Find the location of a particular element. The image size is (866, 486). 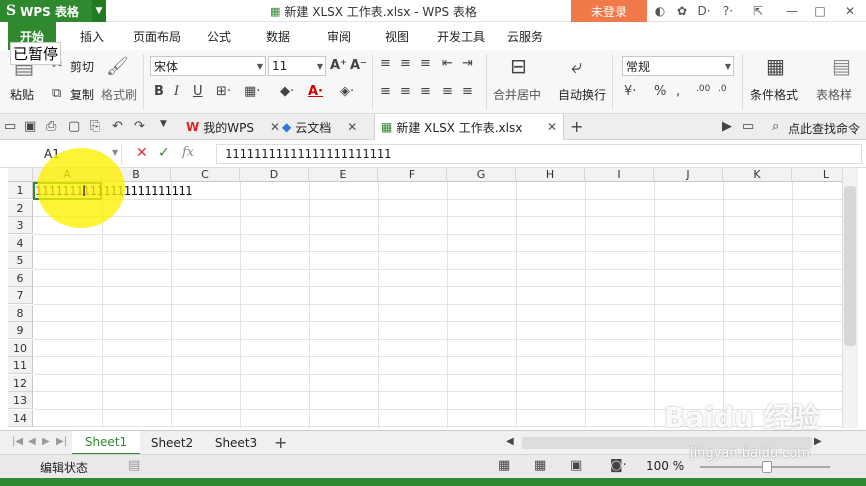

row-header-4: 4 is located at coordinates (20, 243).